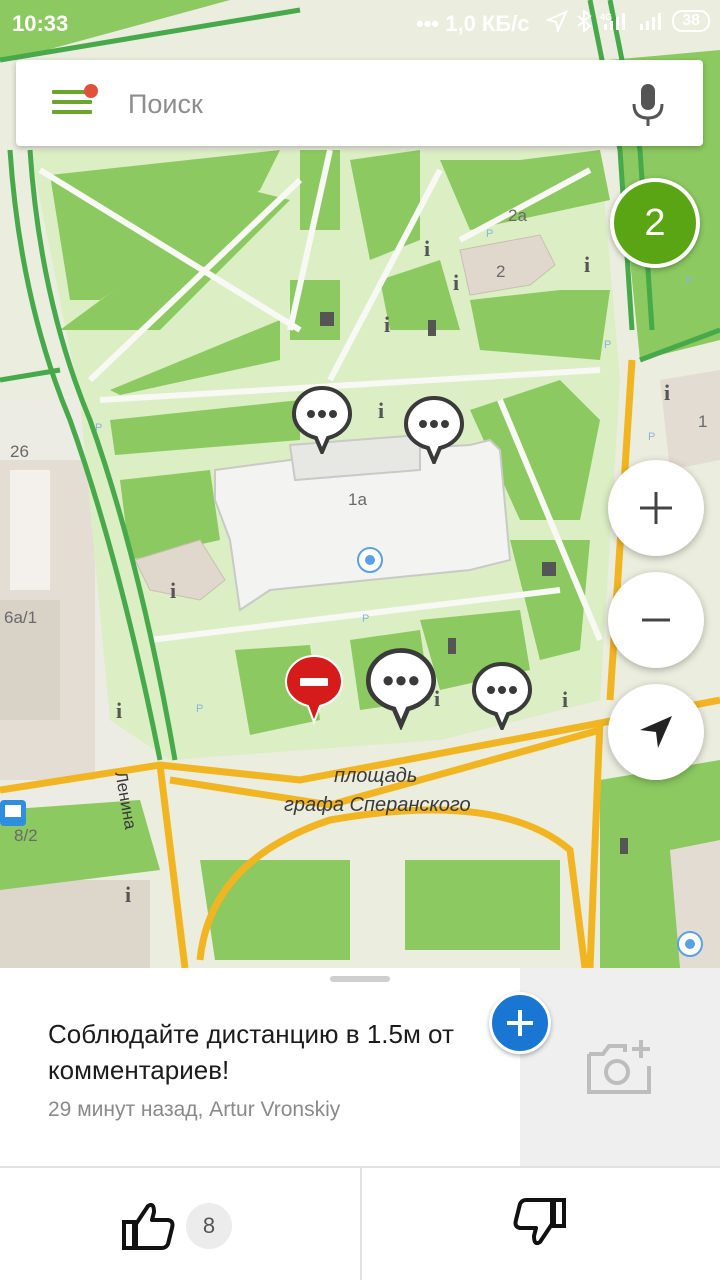  I want to click on locate-me-button, so click(656, 732).